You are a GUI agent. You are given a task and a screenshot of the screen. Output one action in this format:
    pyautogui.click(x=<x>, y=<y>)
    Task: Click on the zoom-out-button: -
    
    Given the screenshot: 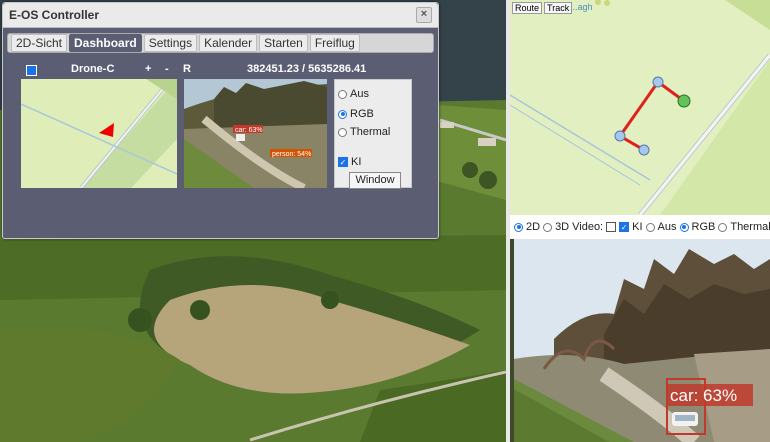 What is the action you would take?
    pyautogui.click(x=167, y=69)
    